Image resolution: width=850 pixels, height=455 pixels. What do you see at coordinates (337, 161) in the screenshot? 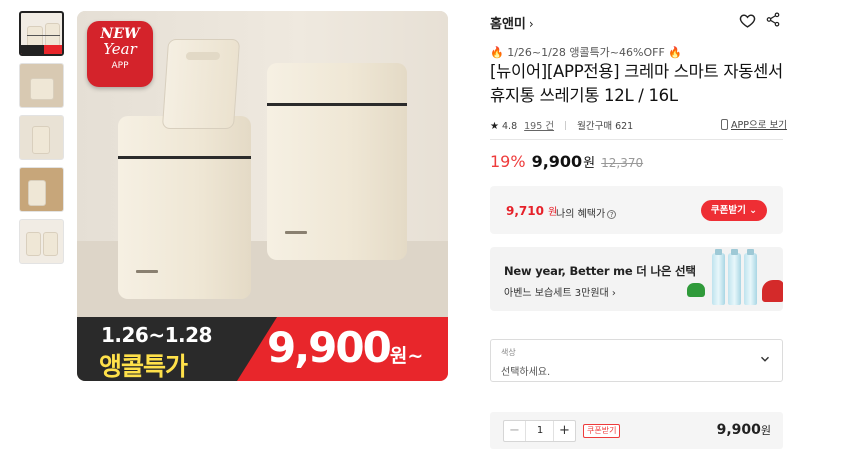
I see `trash-bin-closed` at bounding box center [337, 161].